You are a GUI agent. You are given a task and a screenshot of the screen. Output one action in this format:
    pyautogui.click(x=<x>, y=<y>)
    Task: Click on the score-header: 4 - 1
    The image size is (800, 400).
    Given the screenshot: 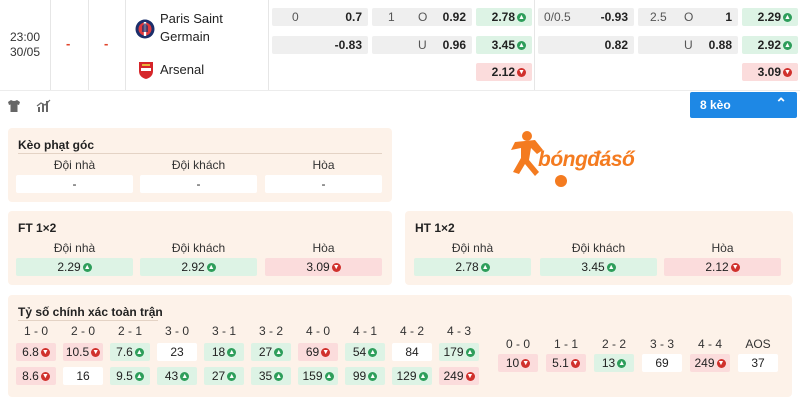 What is the action you would take?
    pyautogui.click(x=364, y=331)
    